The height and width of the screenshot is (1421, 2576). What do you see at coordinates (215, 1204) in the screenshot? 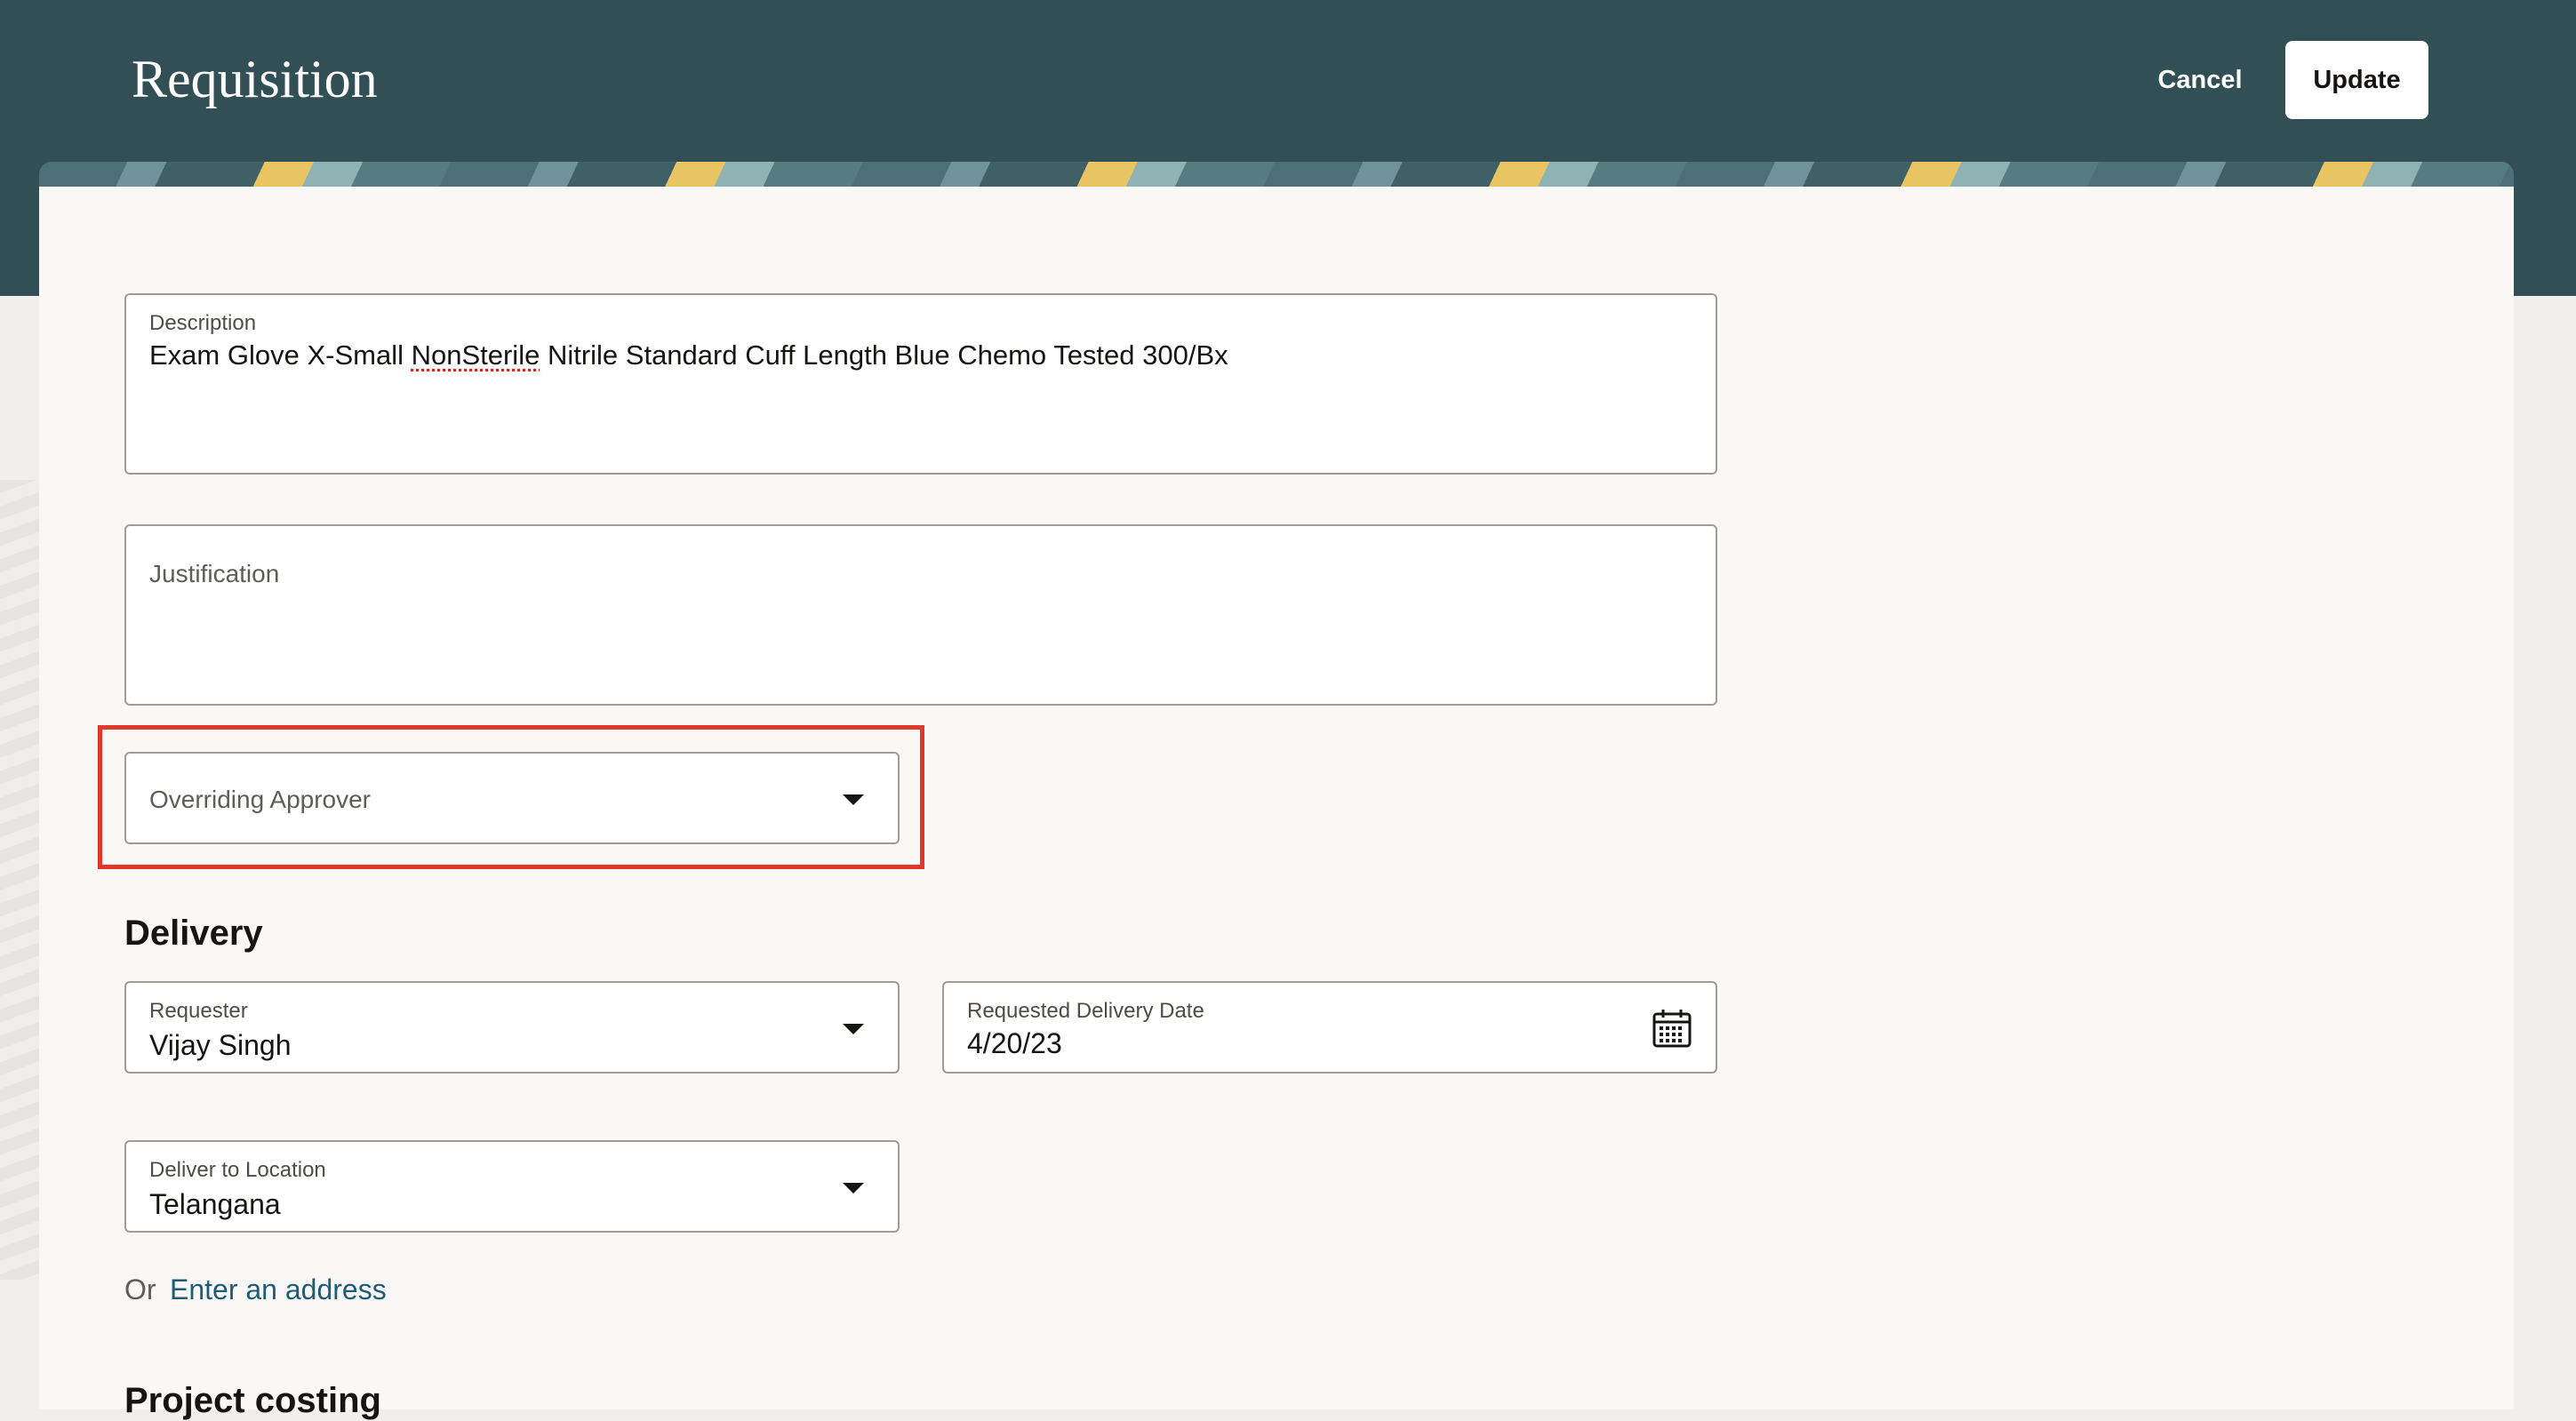
I see `deliver-to-location-value: Telangana` at bounding box center [215, 1204].